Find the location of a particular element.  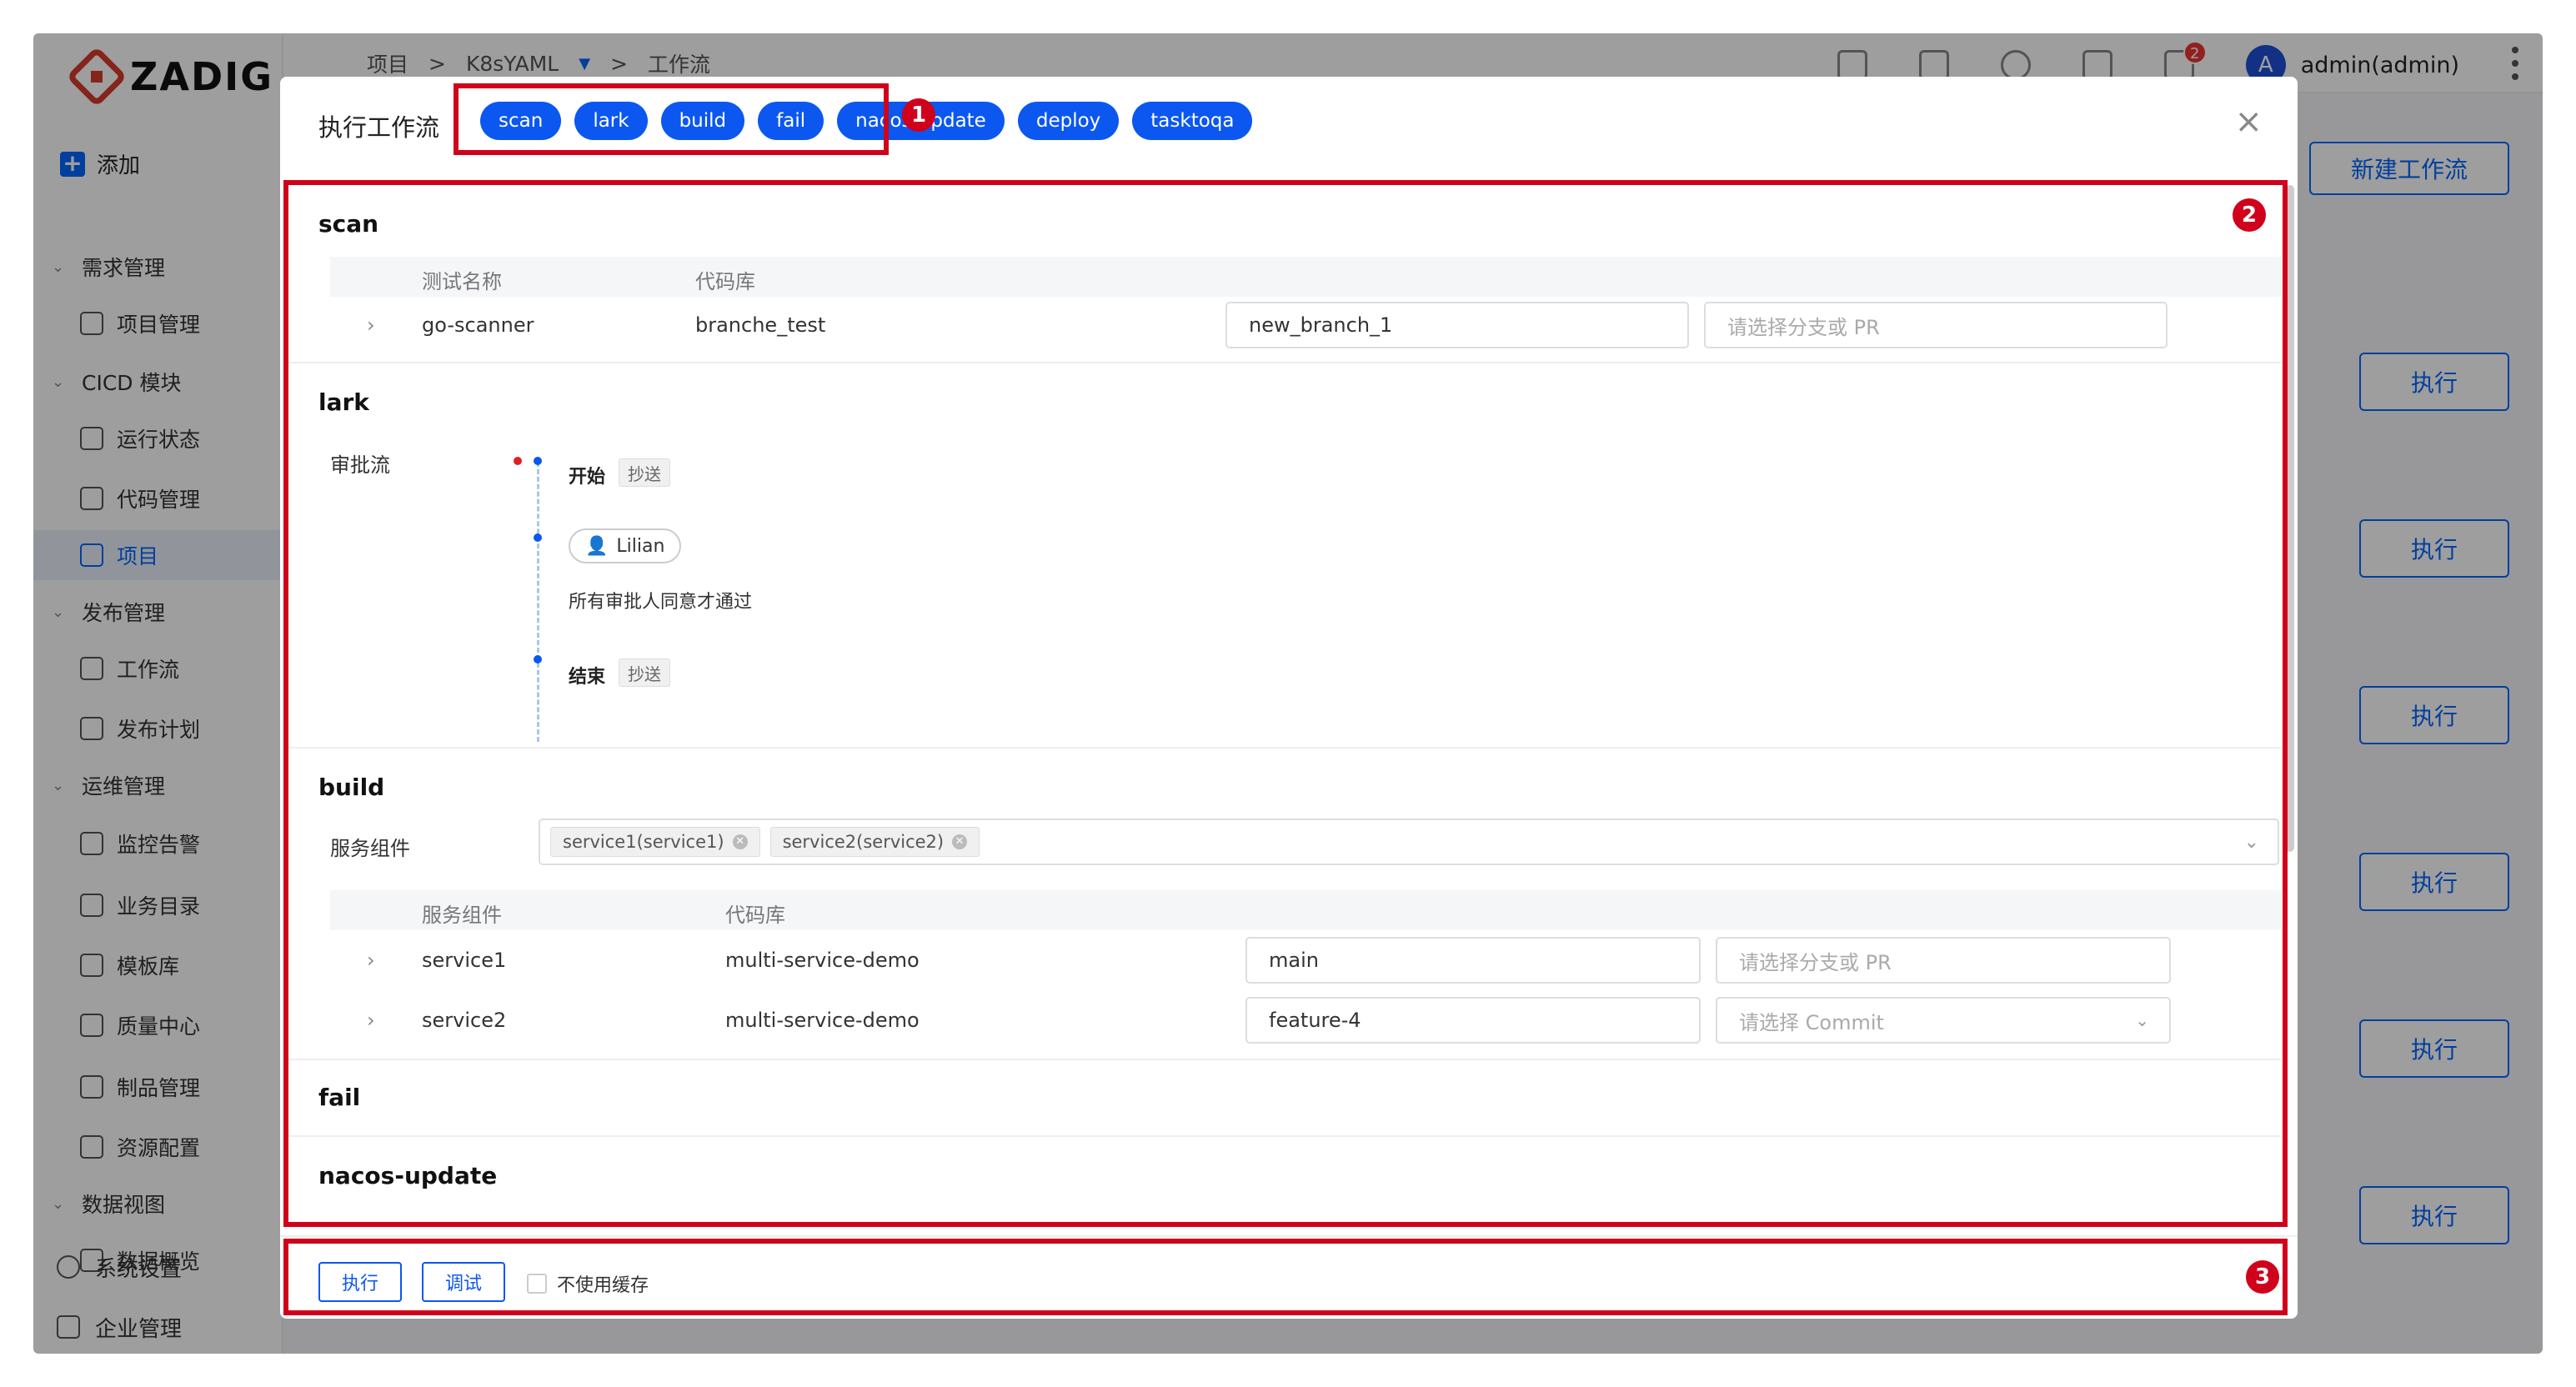

section-build-title: build is located at coordinates (351, 787).